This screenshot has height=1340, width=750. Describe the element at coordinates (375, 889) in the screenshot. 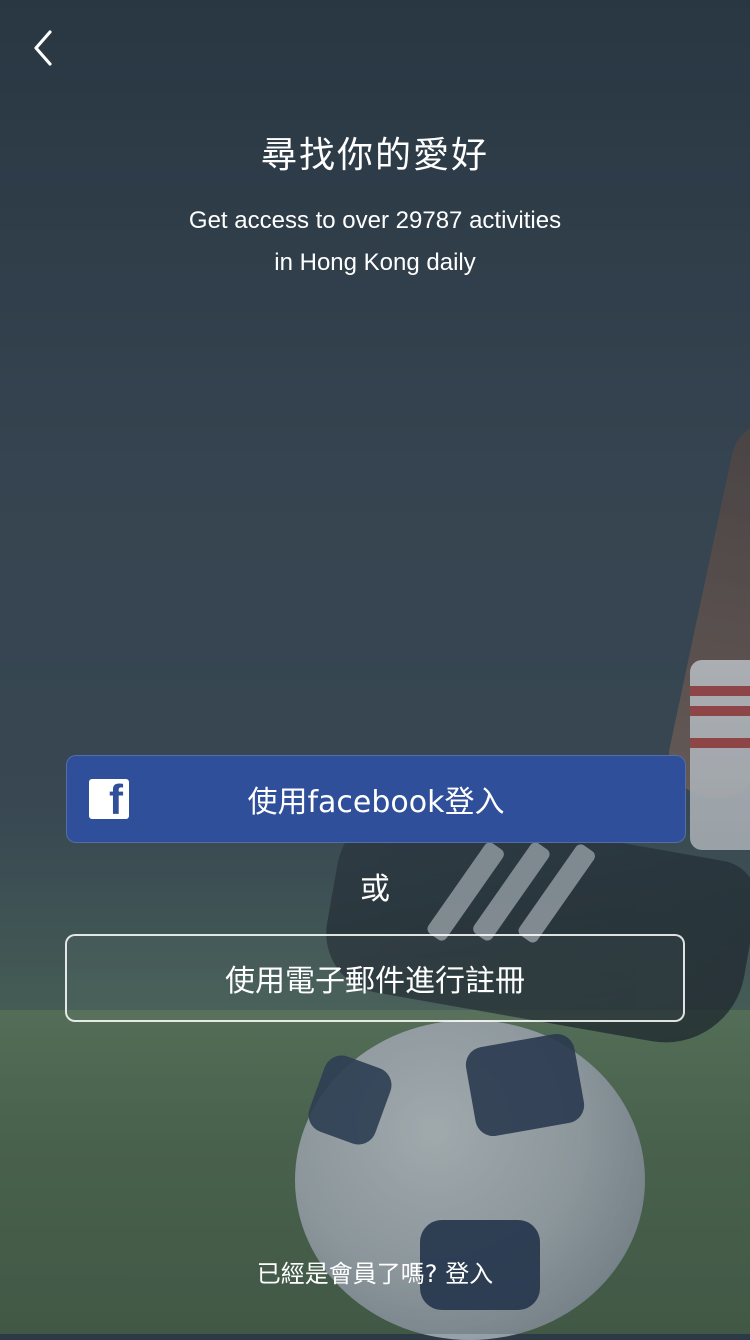

I see `or-divider: 或` at that location.